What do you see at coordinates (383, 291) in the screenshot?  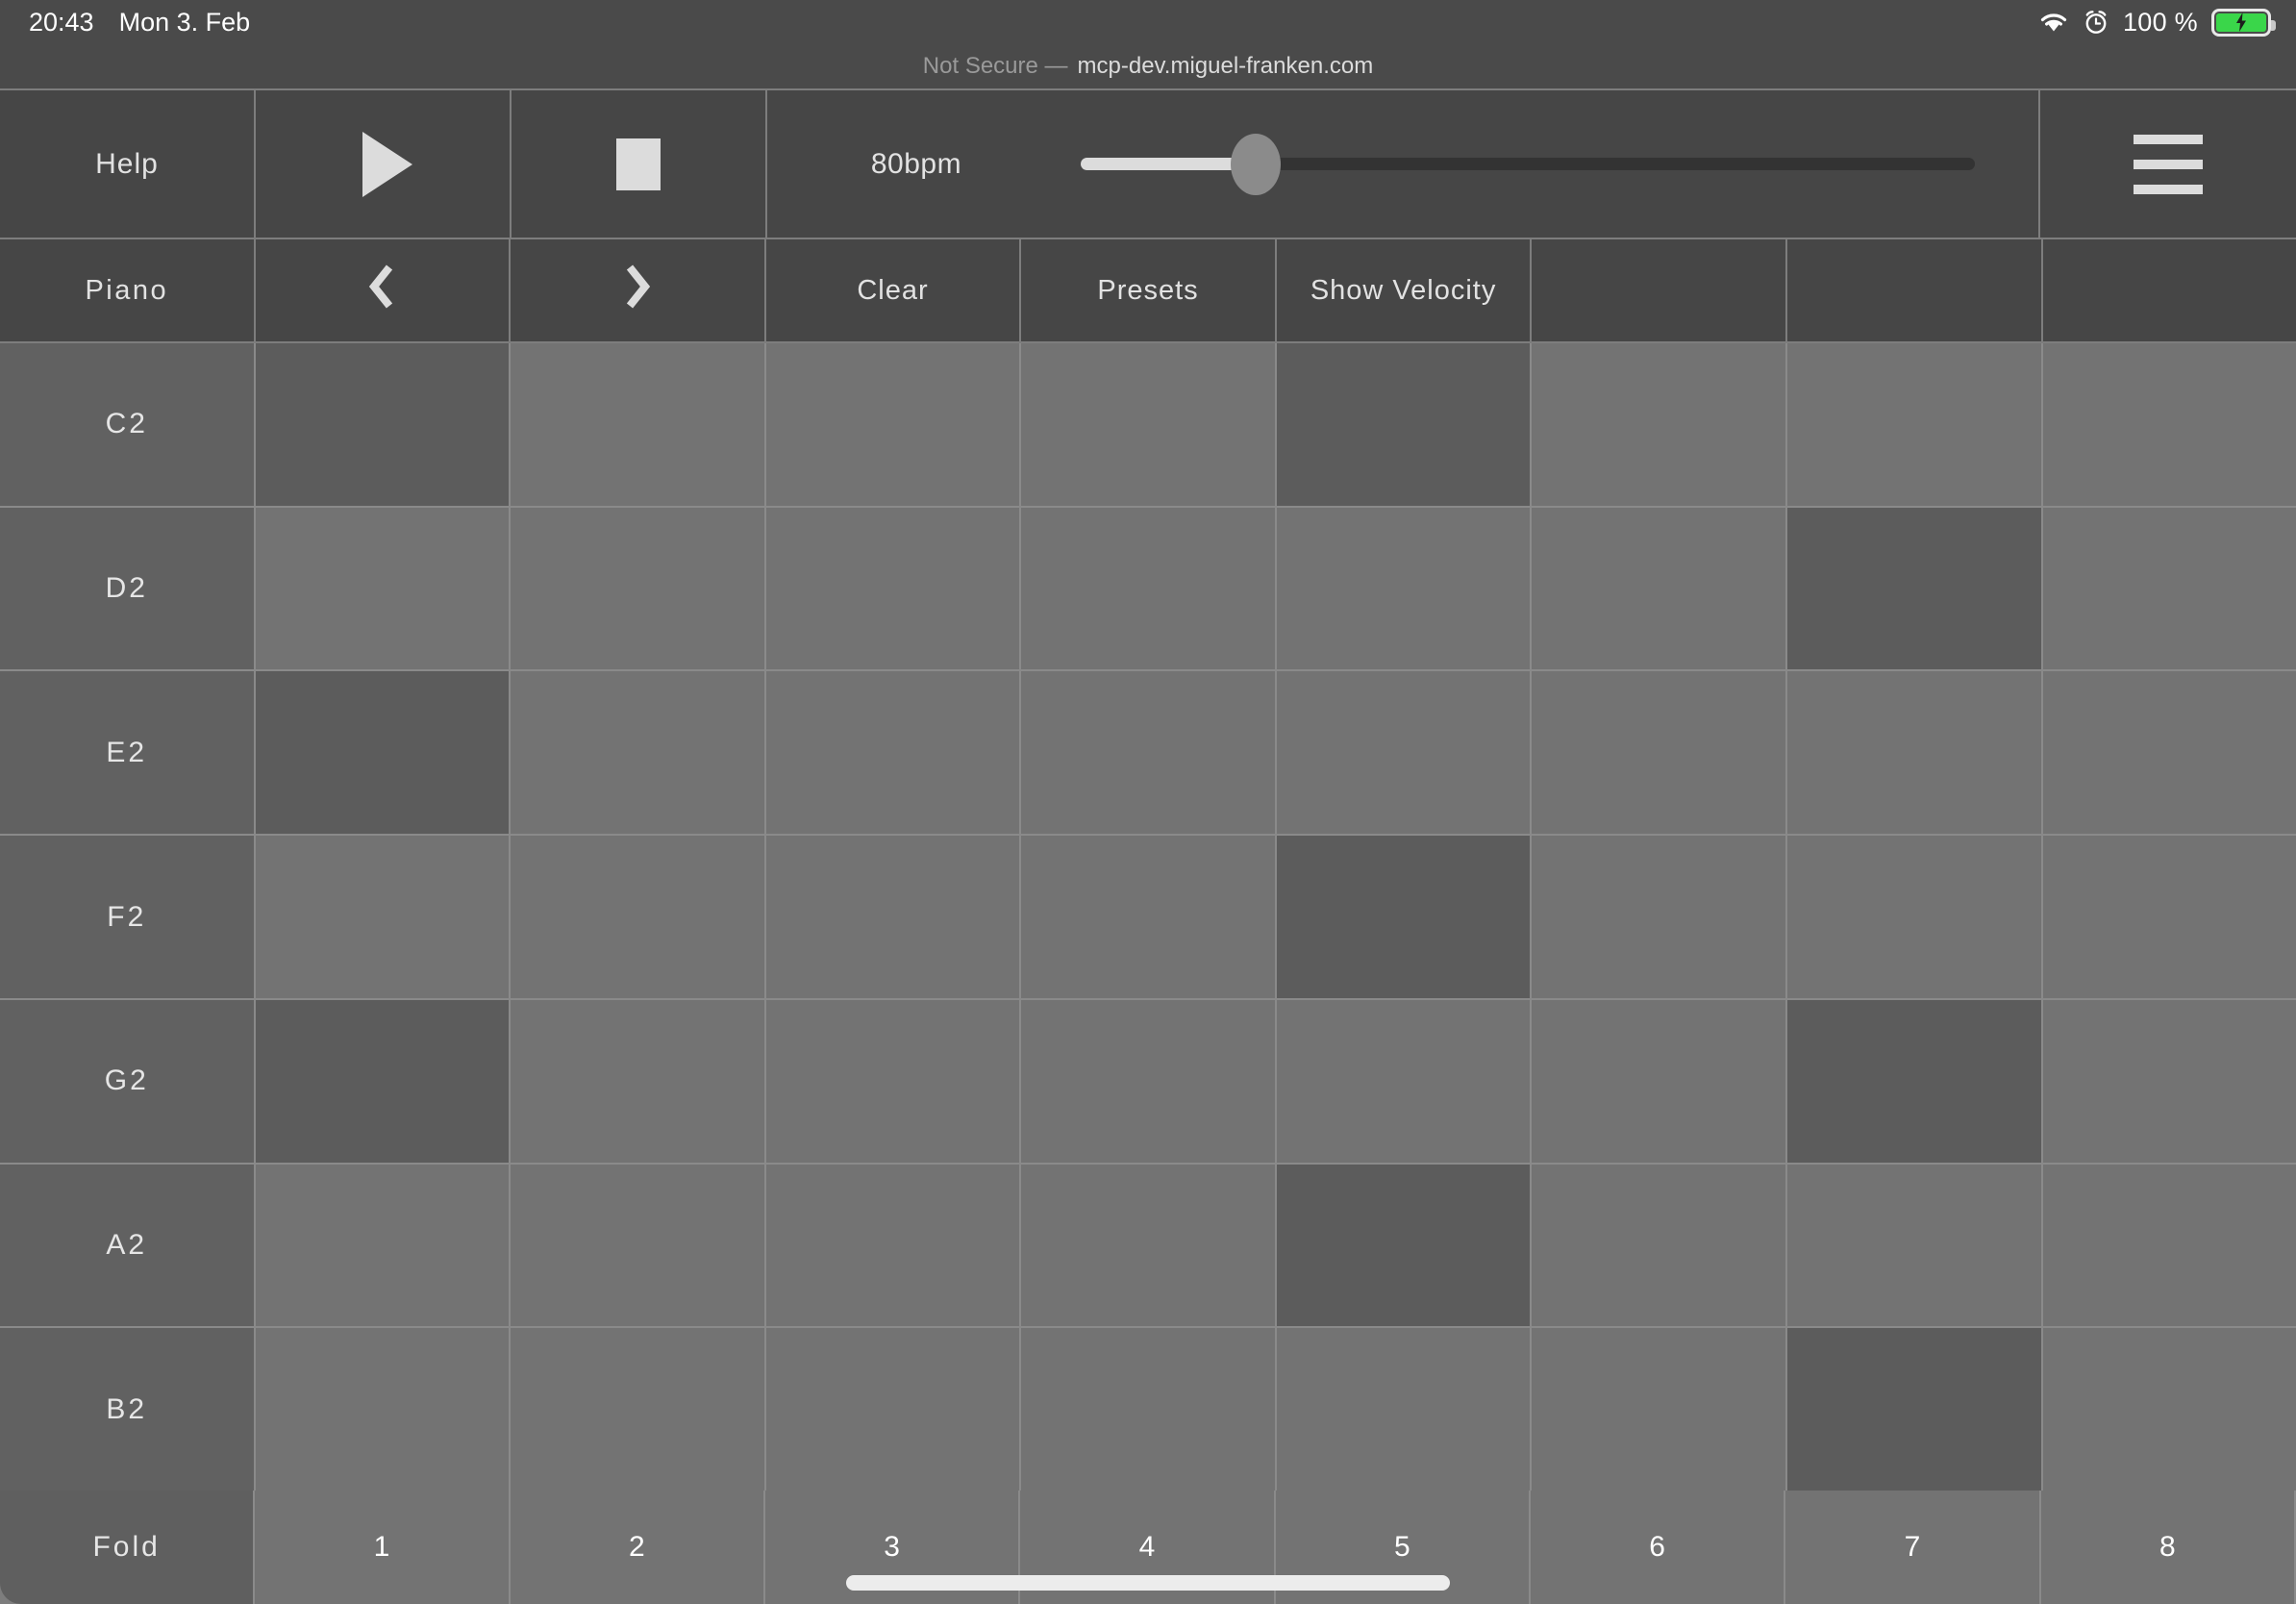 I see `previous-instrument-button` at bounding box center [383, 291].